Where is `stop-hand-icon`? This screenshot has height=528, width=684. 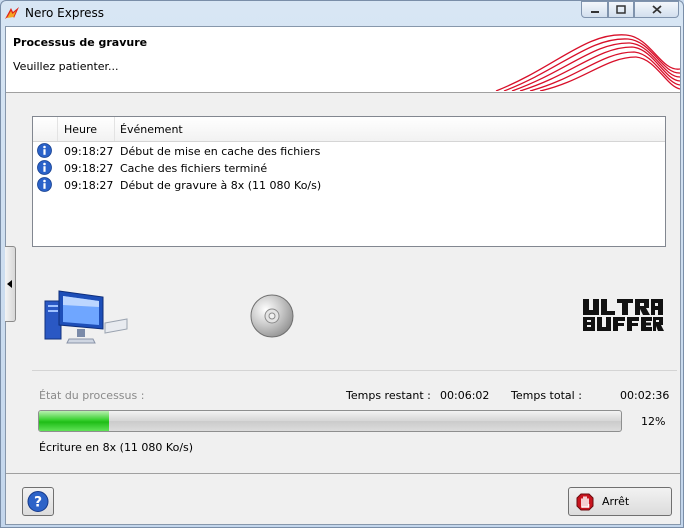 stop-hand-icon is located at coordinates (585, 502).